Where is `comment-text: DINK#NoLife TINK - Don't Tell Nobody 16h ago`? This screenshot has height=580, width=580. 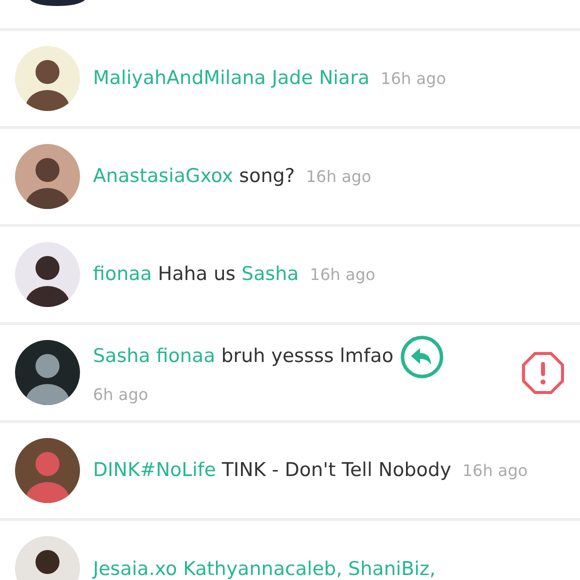
comment-text: DINK#NoLife TINK - Don't Tell Nobody 16h ago is located at coordinates (311, 470).